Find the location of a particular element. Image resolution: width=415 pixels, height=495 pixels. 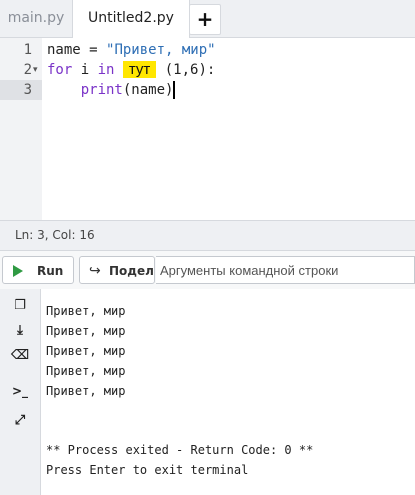

code-range-args: (1,6): is located at coordinates (186, 70).